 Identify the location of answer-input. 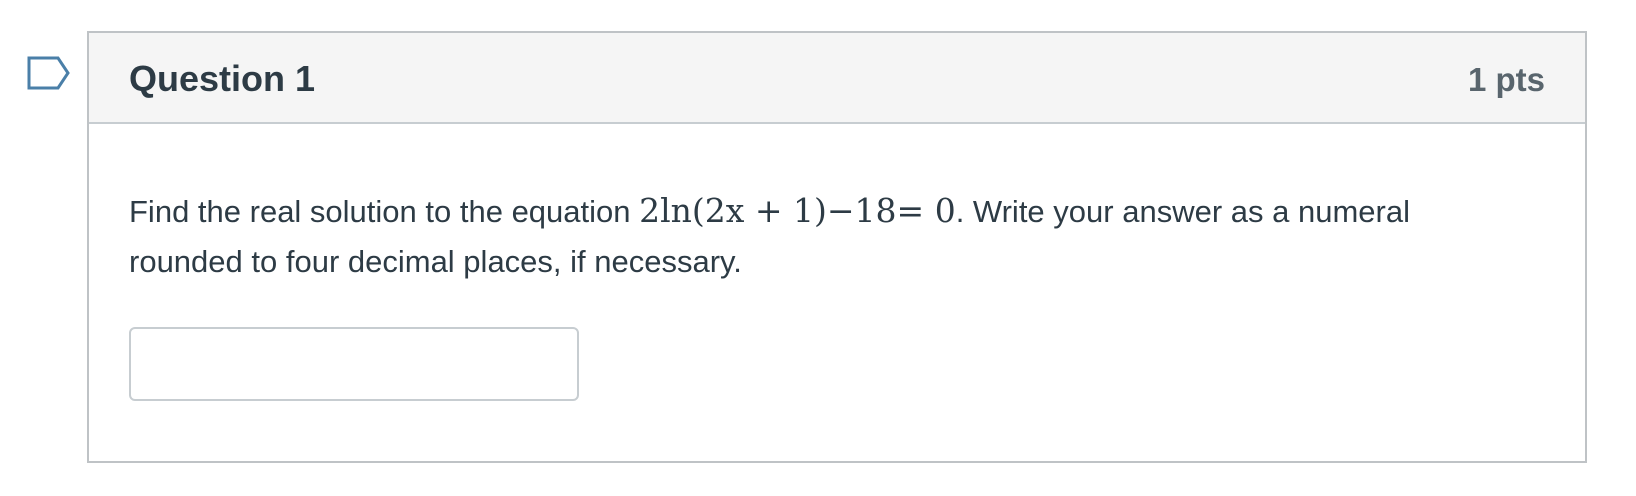
(354, 364).